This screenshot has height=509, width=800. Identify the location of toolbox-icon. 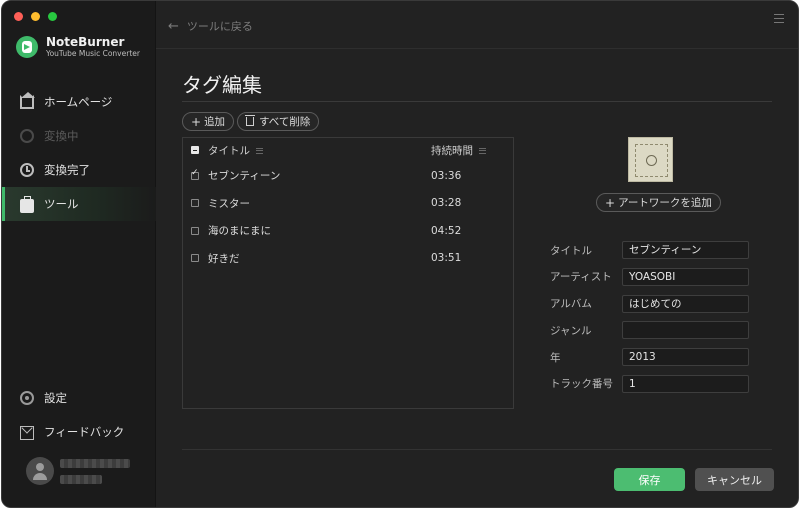
(27, 204).